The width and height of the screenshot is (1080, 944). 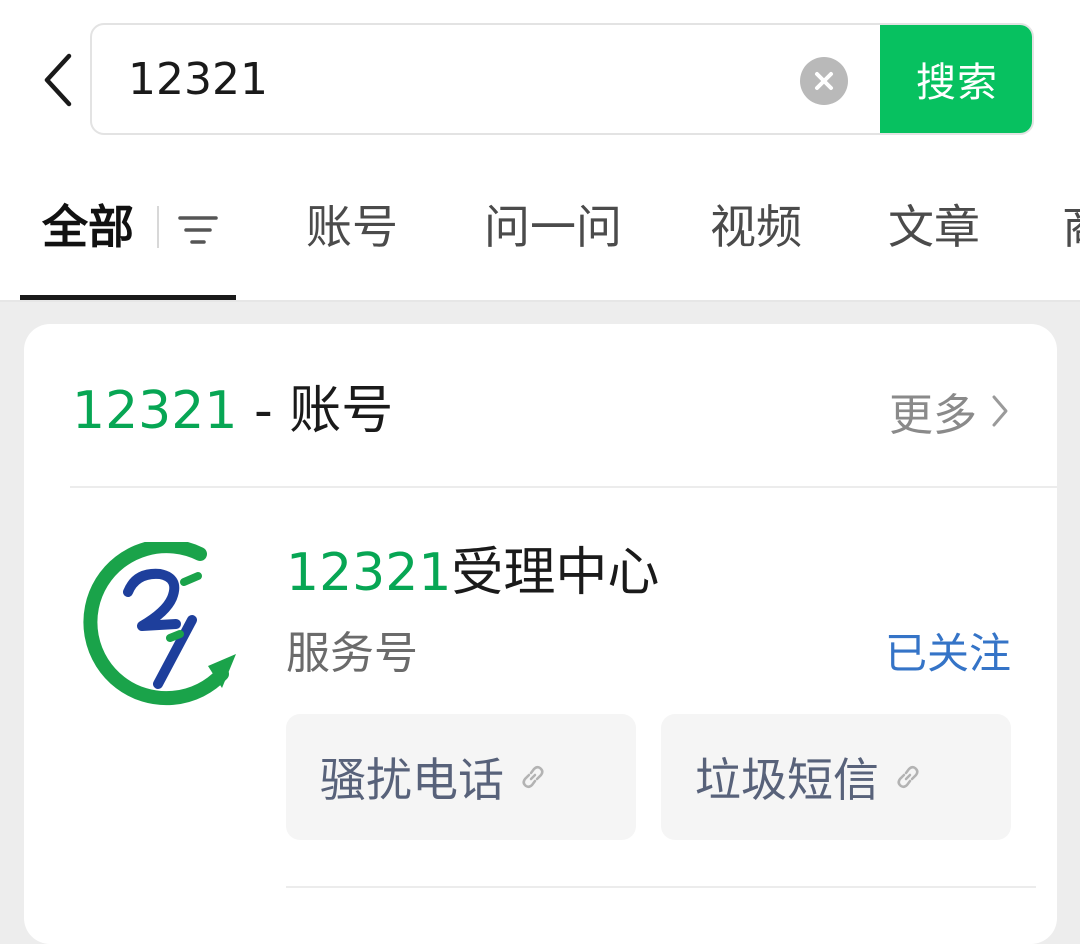 I want to click on service-link-harassing-calls: 骚扰电话, so click(x=461, y=777).